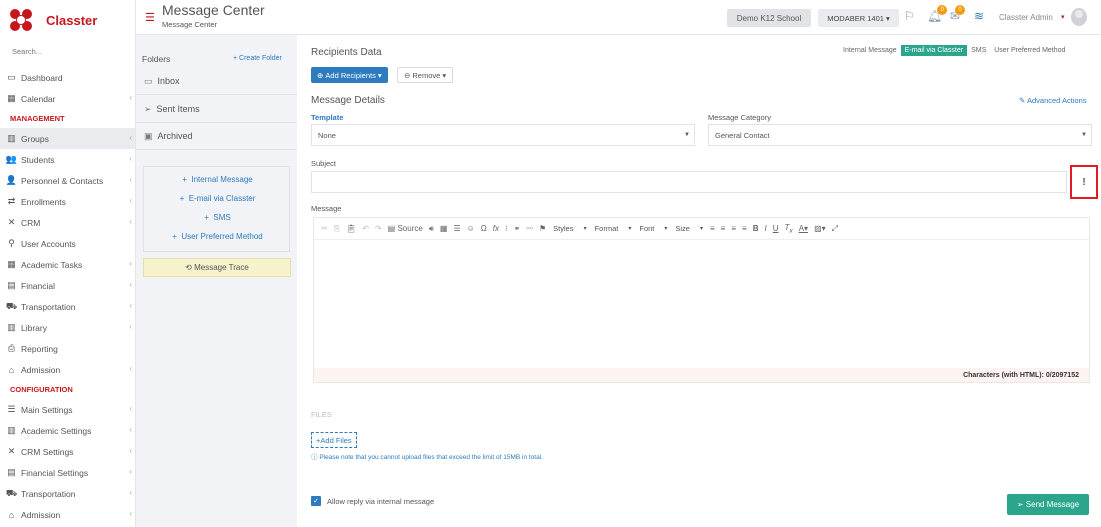 The width and height of the screenshot is (1101, 527). Describe the element at coordinates (68, 51) in the screenshot. I see `sidebar-search-input` at that location.